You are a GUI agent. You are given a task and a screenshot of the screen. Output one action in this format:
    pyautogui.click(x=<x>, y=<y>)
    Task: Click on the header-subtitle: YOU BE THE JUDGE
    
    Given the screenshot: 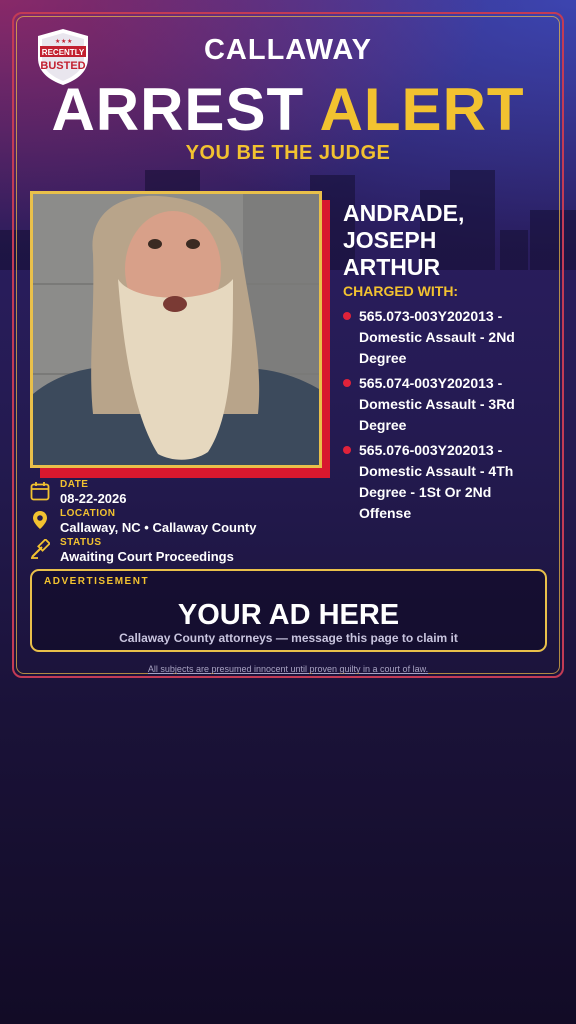 What is the action you would take?
    pyautogui.click(x=288, y=153)
    